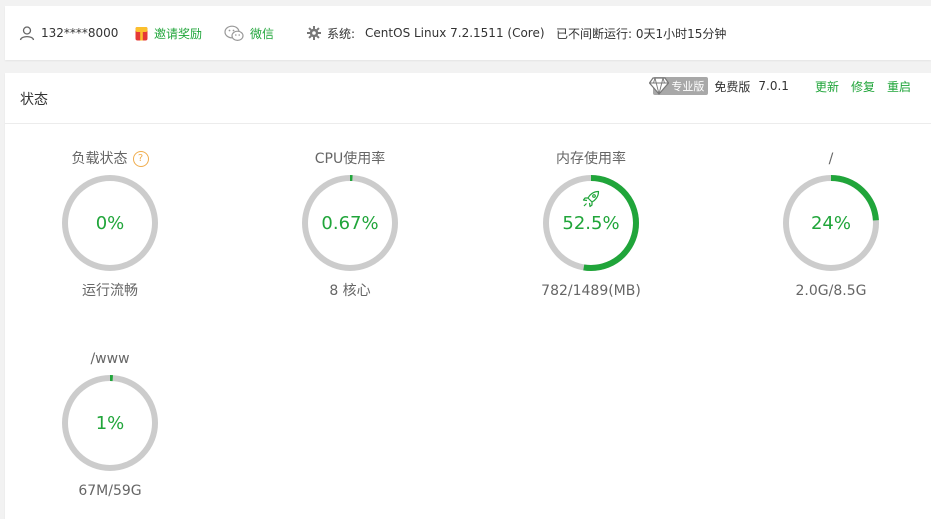  Describe the element at coordinates (591, 291) in the screenshot. I see `gauge-subtitle: 782/1489(MB)` at that location.